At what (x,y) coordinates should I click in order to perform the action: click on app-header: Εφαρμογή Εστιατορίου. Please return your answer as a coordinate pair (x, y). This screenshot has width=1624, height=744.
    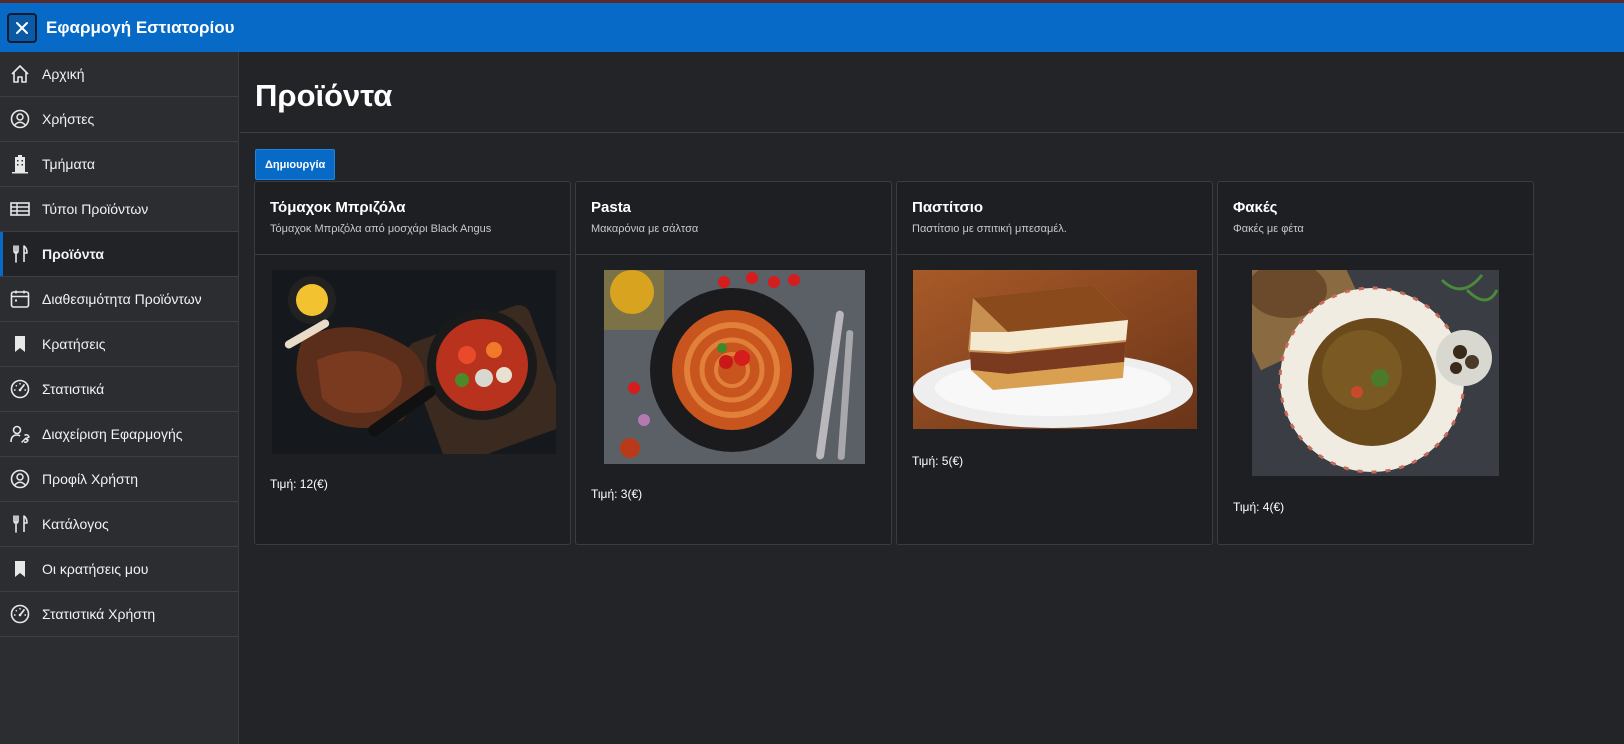
    Looking at the image, I should click on (812, 27).